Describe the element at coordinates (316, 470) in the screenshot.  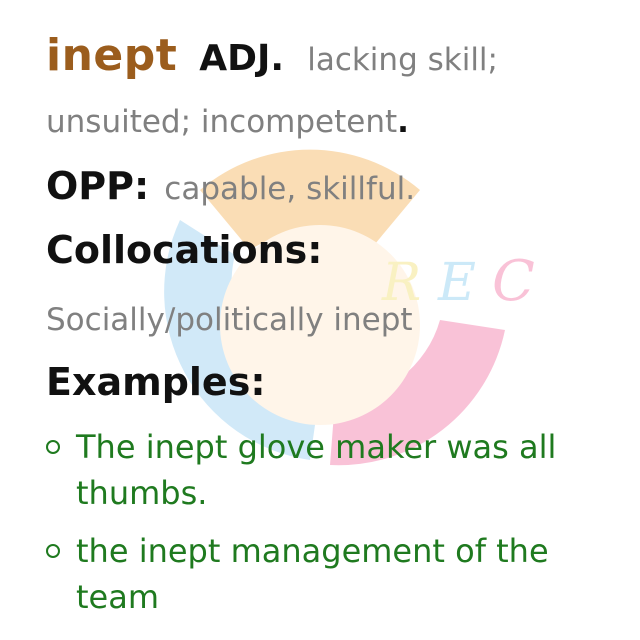
I see `example-text: The inept glove maker was all thumbs.` at that location.